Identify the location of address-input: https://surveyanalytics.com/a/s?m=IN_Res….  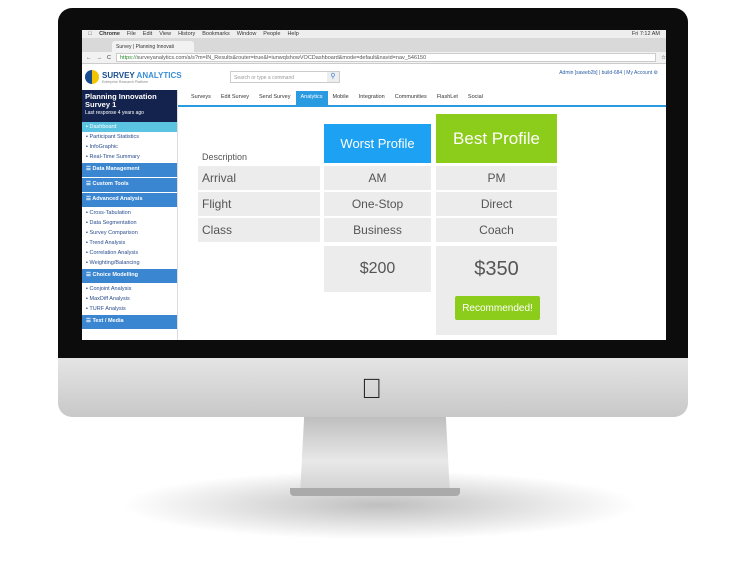
(386, 57).